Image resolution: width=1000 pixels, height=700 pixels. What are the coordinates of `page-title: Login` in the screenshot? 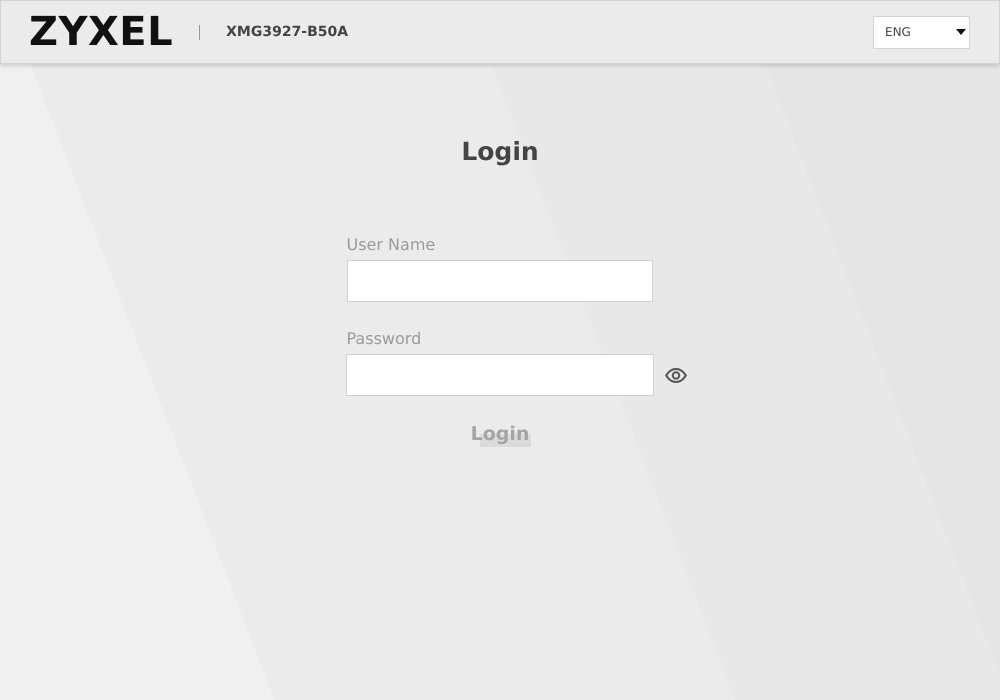 It's located at (500, 152).